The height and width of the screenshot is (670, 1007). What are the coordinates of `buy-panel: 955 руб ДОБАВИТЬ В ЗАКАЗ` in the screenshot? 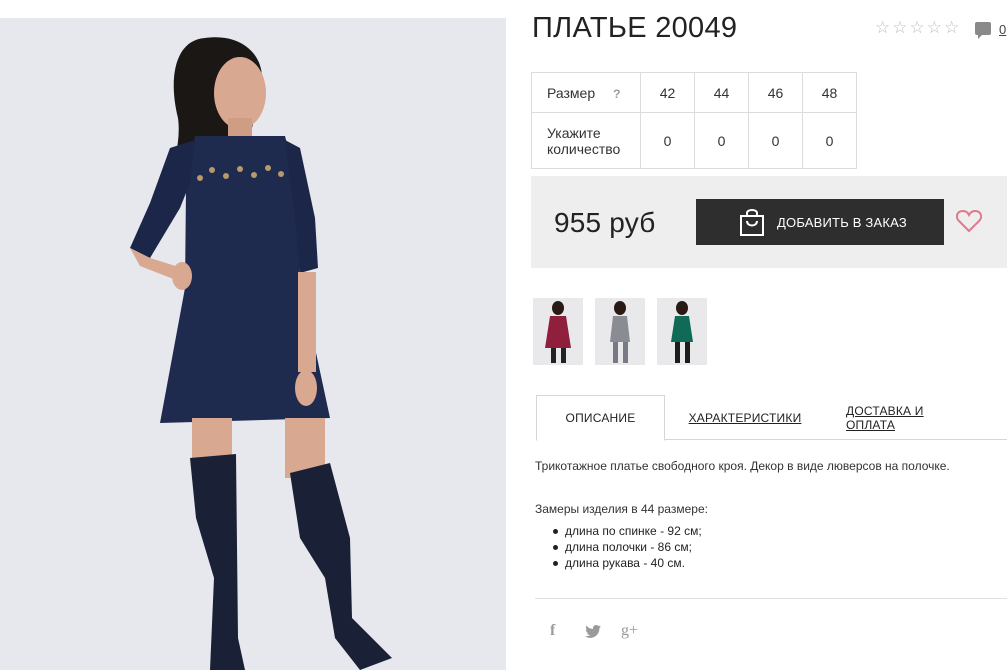 It's located at (769, 222).